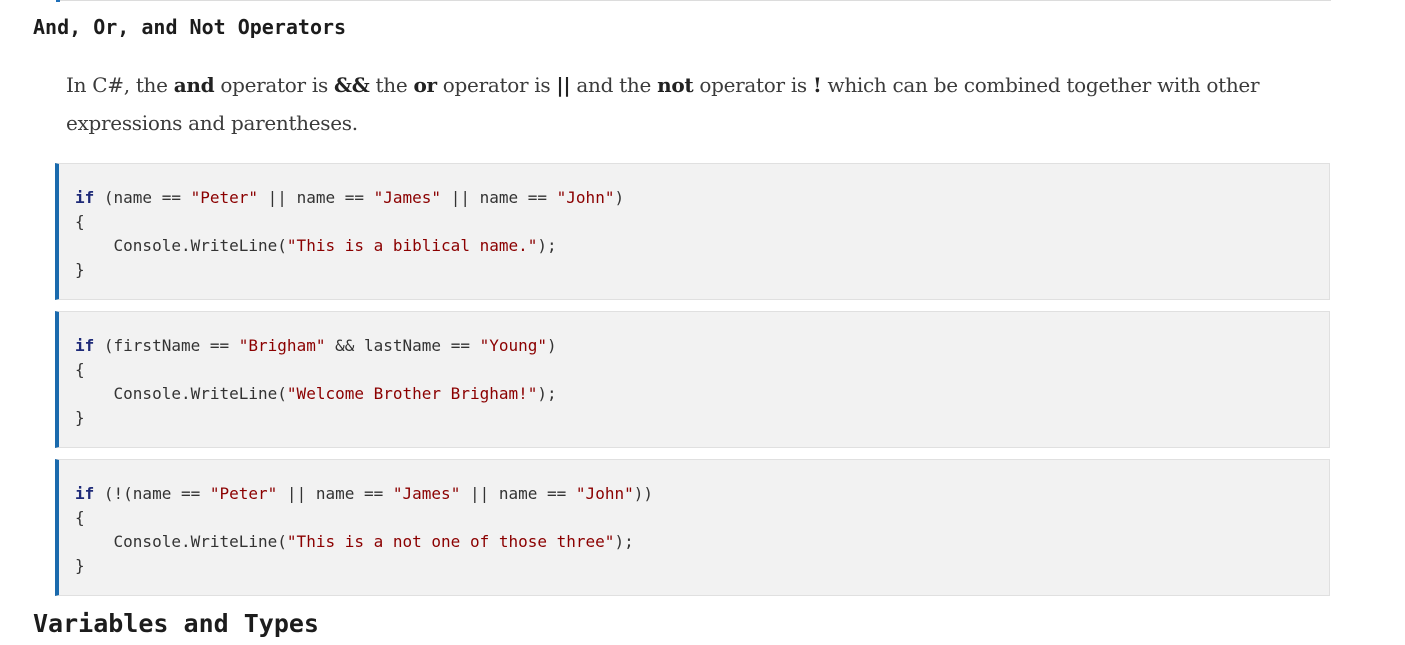 The height and width of the screenshot is (645, 1405). Describe the element at coordinates (513, 345) in the screenshot. I see `string-literal: "Young"` at that location.